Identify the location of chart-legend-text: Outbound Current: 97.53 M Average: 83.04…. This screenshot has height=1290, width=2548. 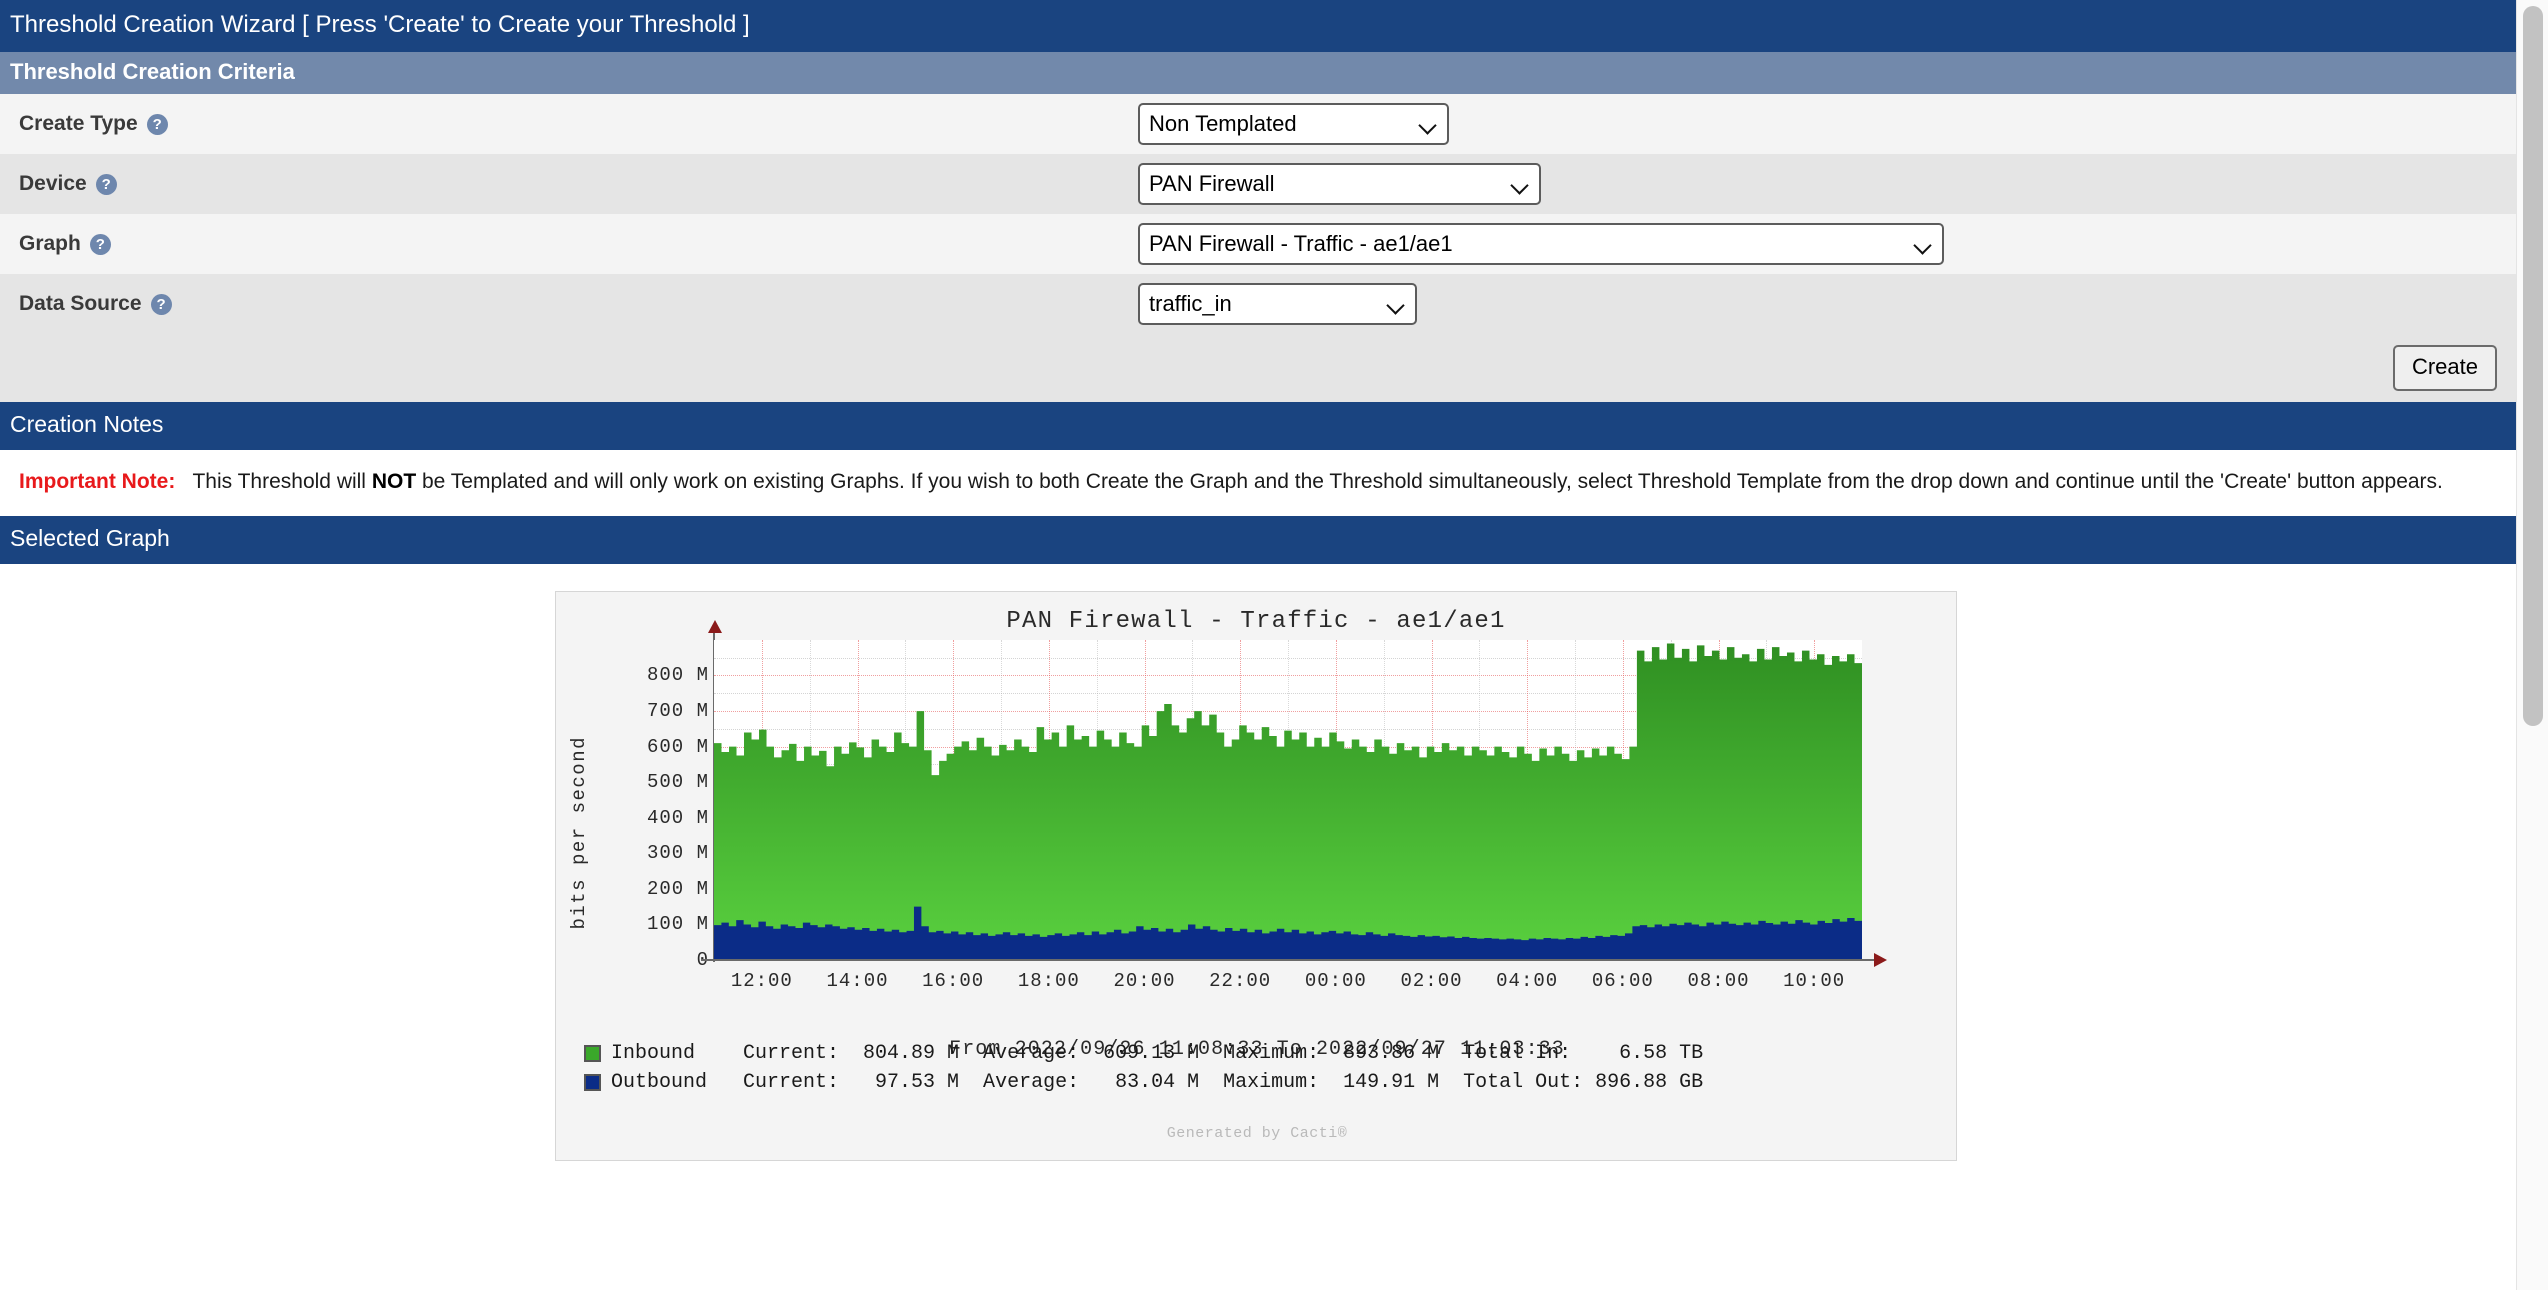
(1157, 1082).